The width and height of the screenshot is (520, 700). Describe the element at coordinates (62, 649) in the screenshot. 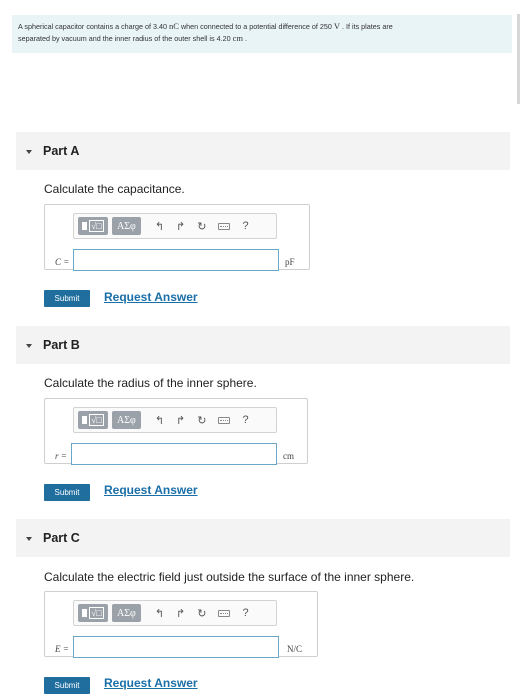

I see `variable-label: E =` at that location.